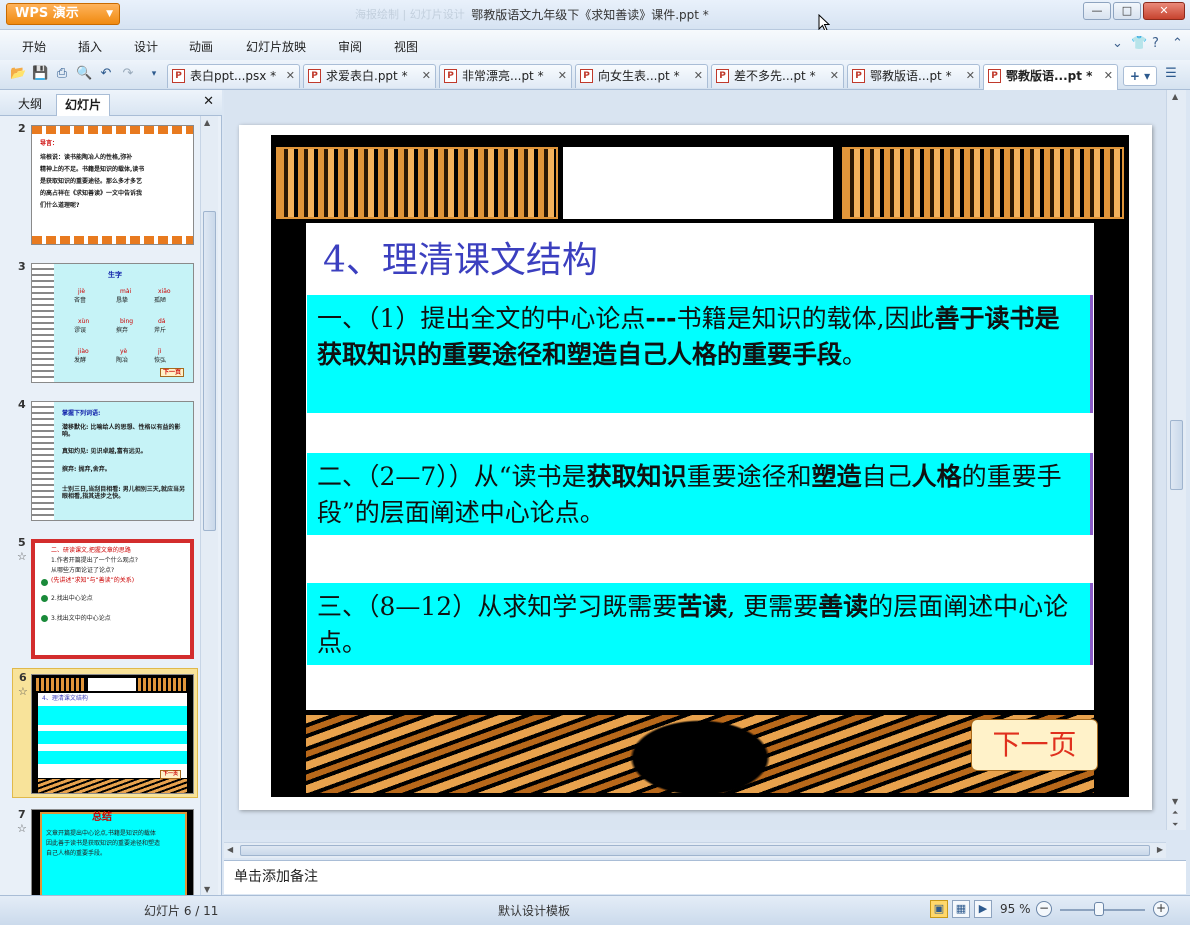 This screenshot has height=925, width=1190. Describe the element at coordinates (83, 105) in the screenshot. I see `tab-slides: 幻灯片` at that location.